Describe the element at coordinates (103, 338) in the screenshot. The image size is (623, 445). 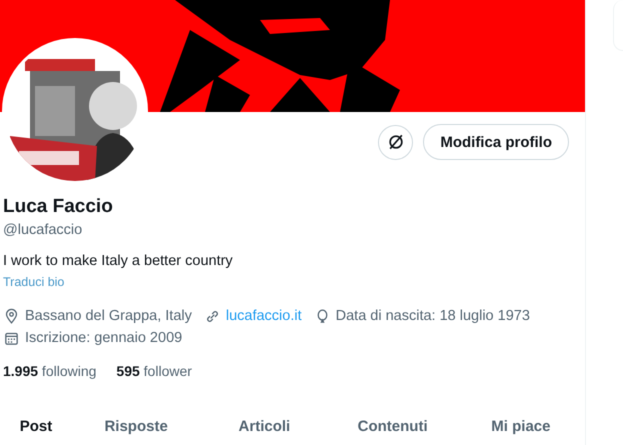
I see `join-date: Iscrizione: gennaio 2009` at that location.